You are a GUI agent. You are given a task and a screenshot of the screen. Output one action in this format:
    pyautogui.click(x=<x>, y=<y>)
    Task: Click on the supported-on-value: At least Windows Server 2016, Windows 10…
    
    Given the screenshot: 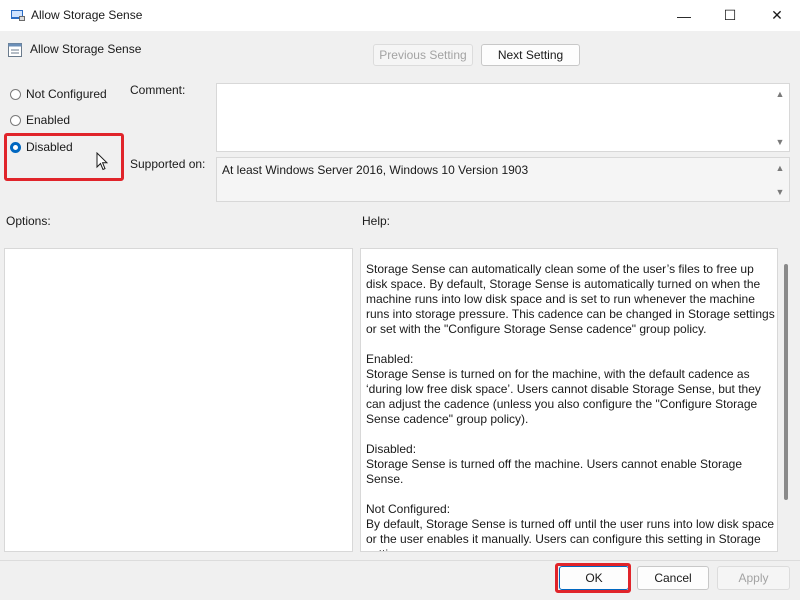 What is the action you would take?
    pyautogui.click(x=375, y=170)
    